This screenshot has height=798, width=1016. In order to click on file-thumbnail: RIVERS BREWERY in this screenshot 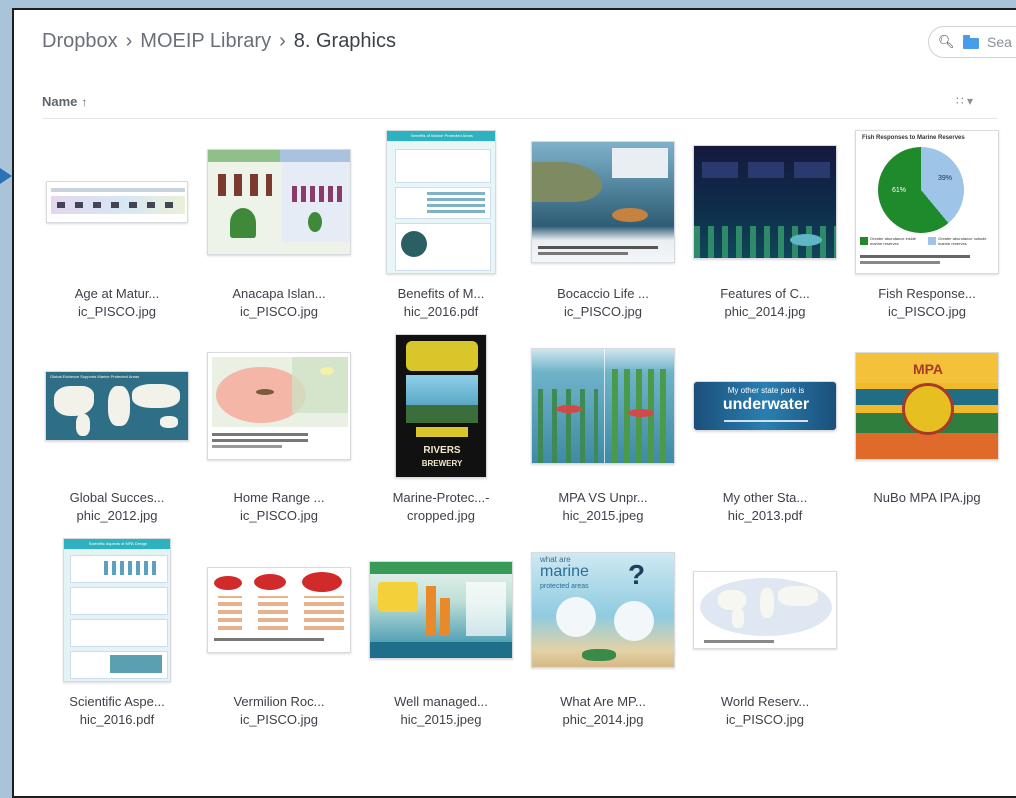, I will do `click(441, 406)`.